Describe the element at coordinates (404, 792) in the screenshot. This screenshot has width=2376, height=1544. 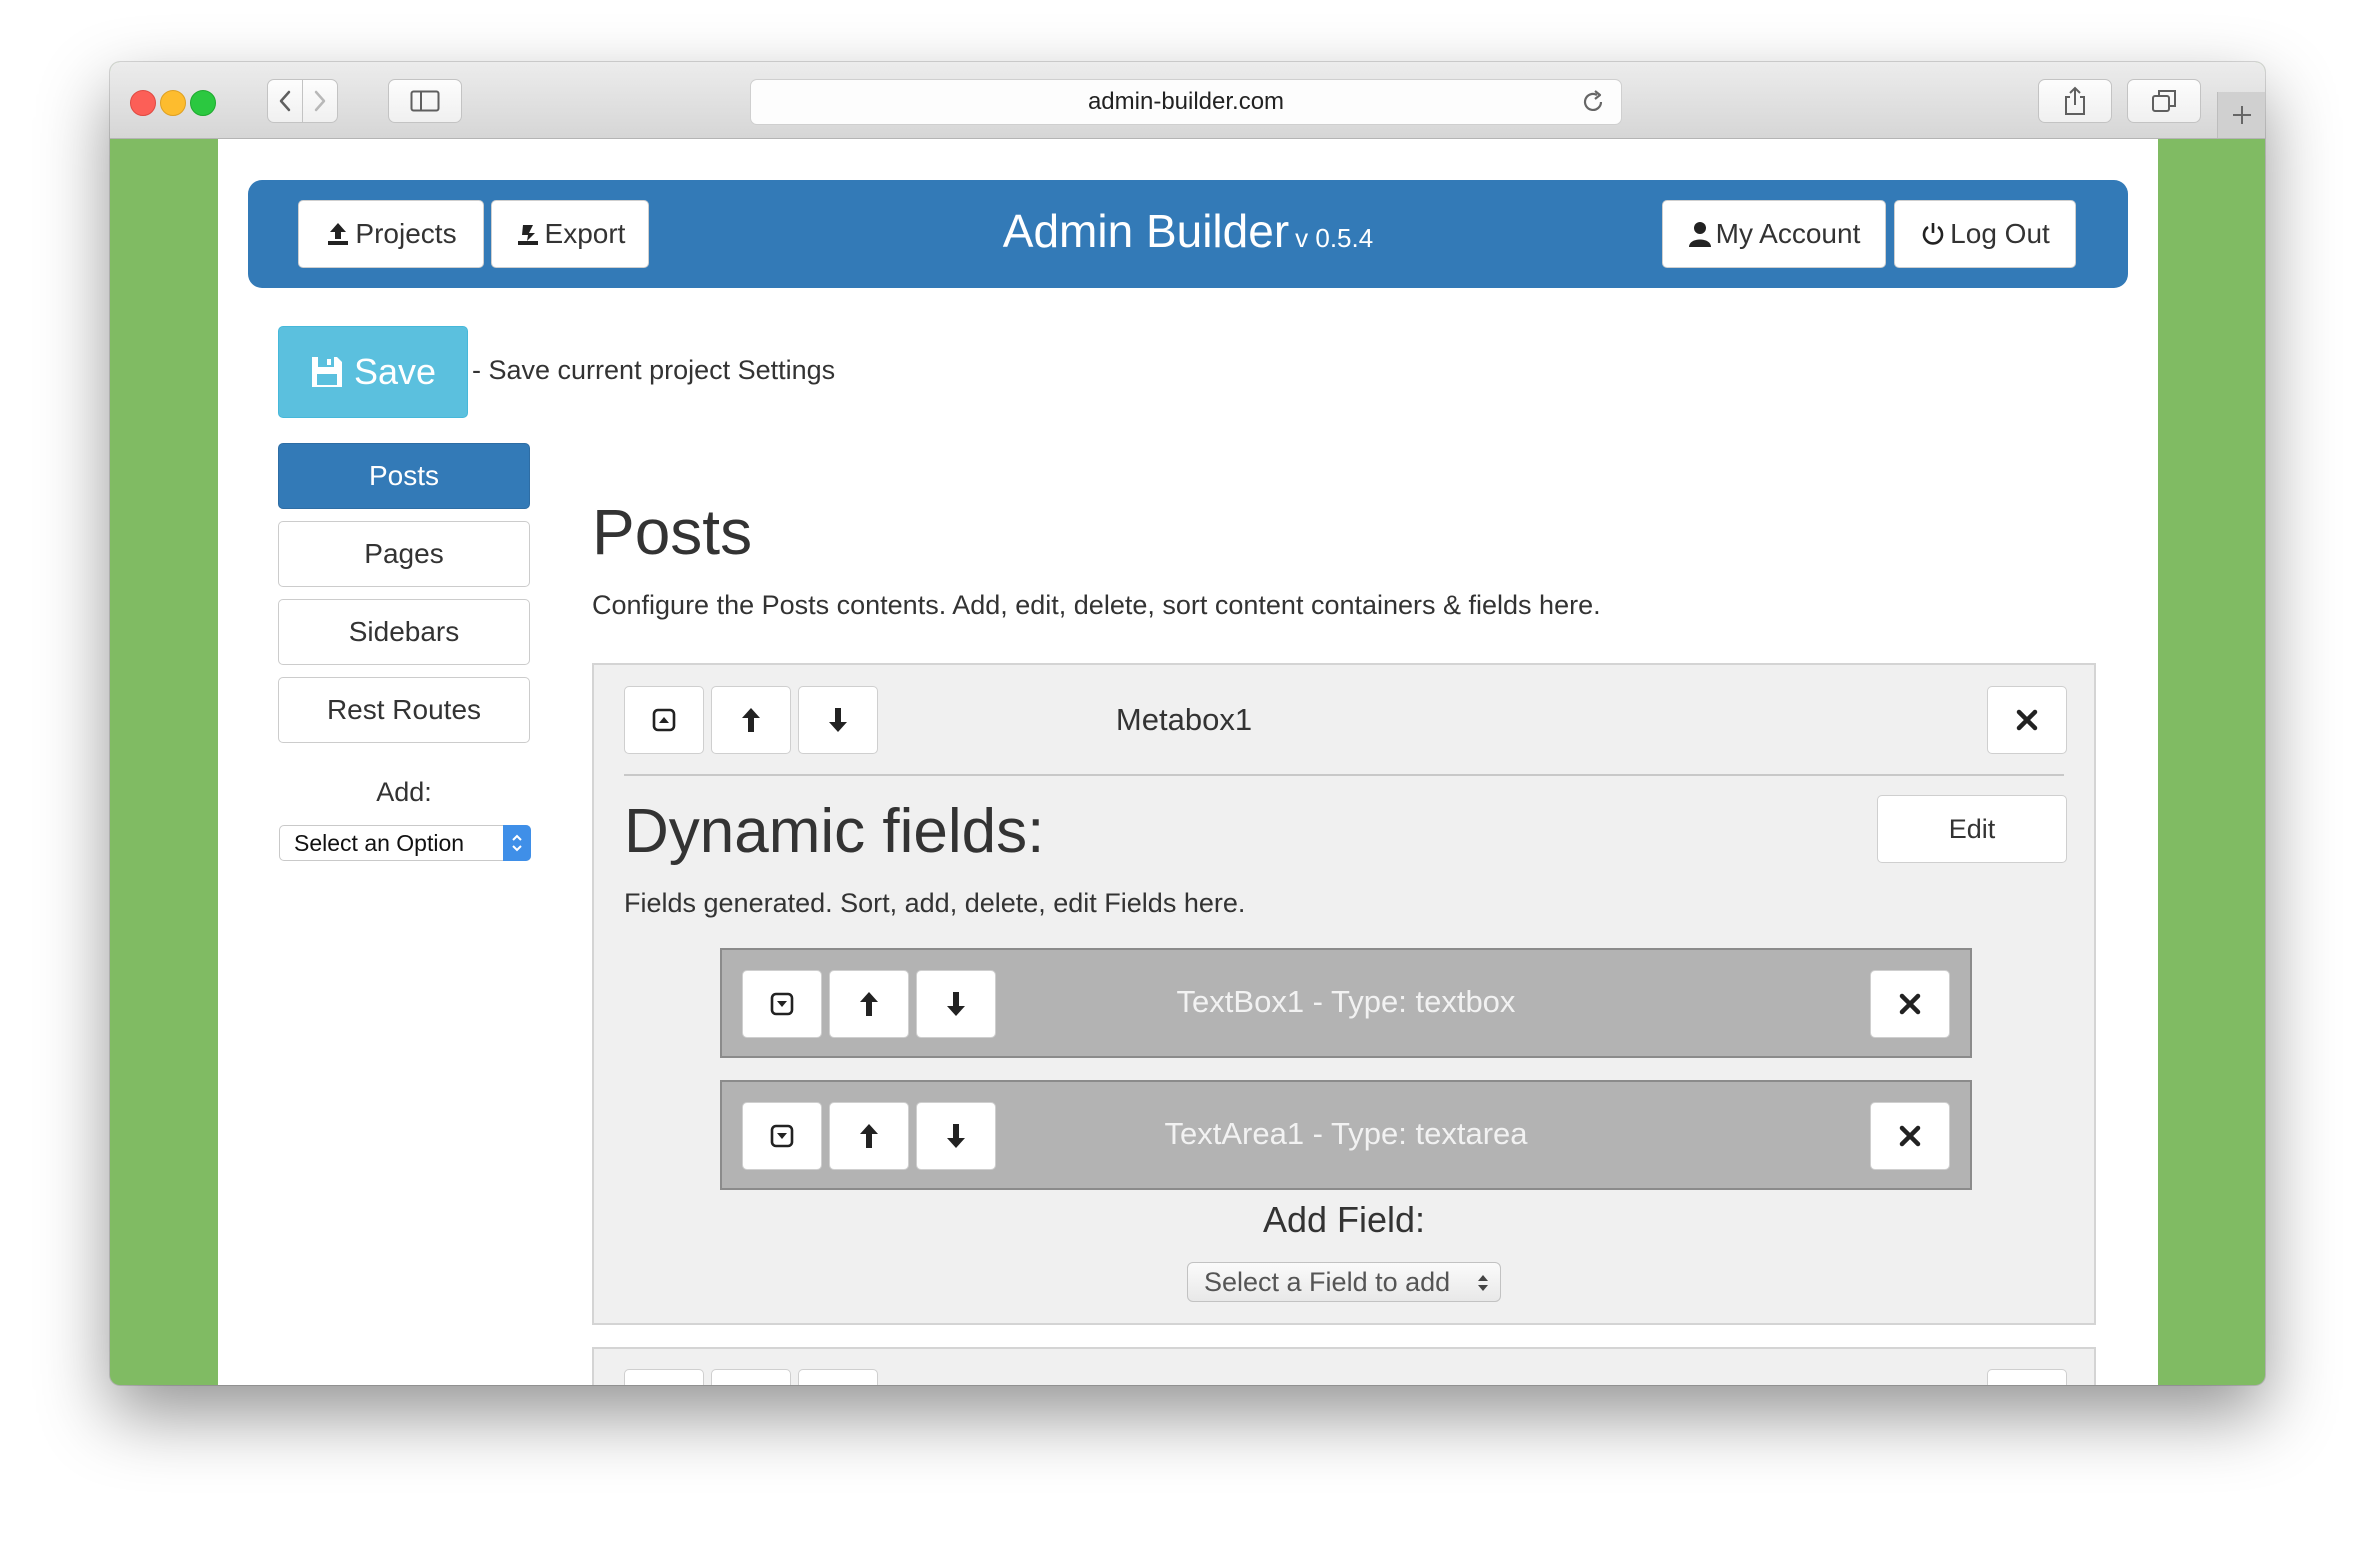
I see `add-label: Add:` at that location.